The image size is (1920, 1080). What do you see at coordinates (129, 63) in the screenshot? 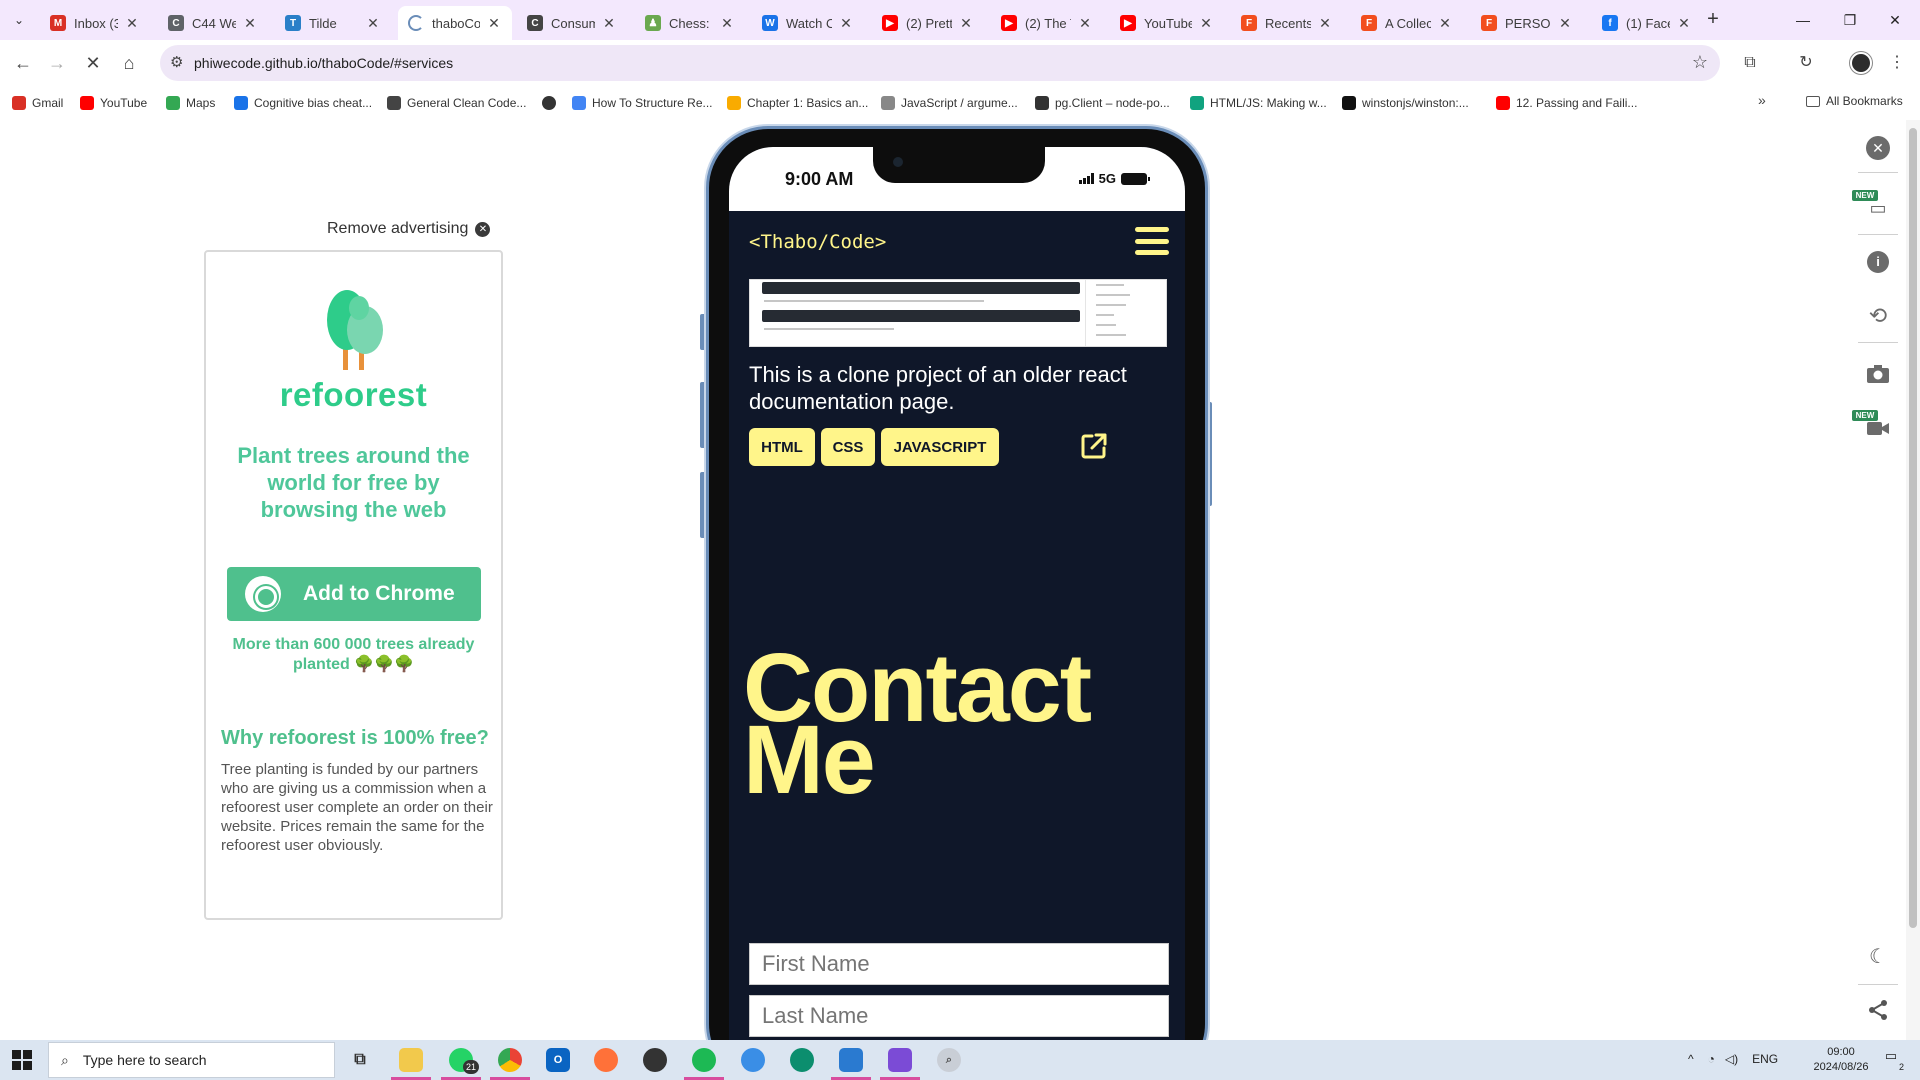
I see `home-button: ⌂` at bounding box center [129, 63].